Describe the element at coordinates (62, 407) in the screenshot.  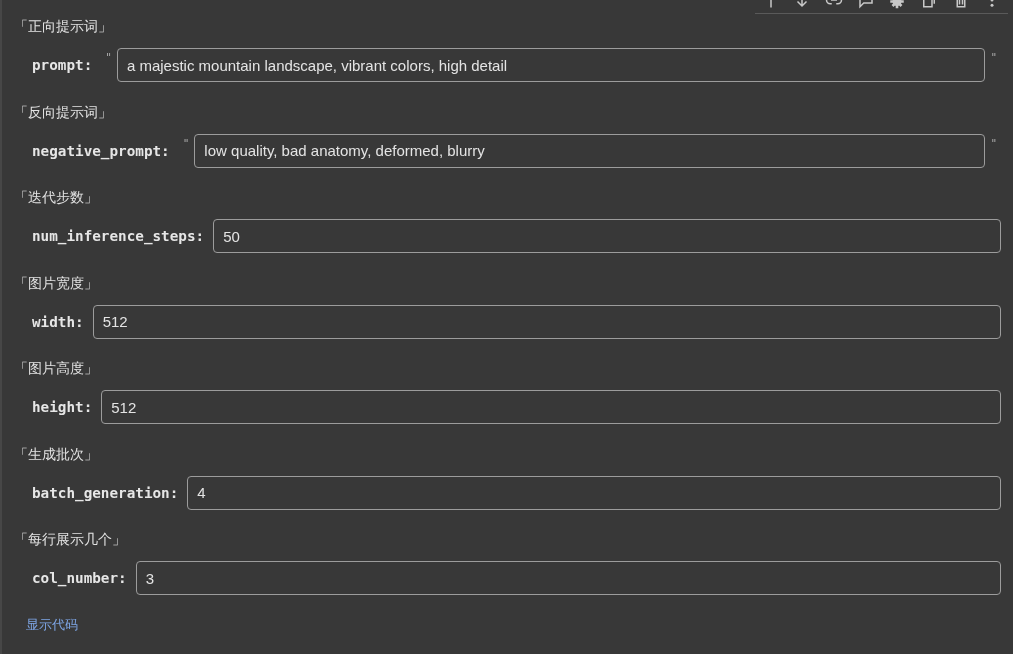
I see `field-label: height:` at that location.